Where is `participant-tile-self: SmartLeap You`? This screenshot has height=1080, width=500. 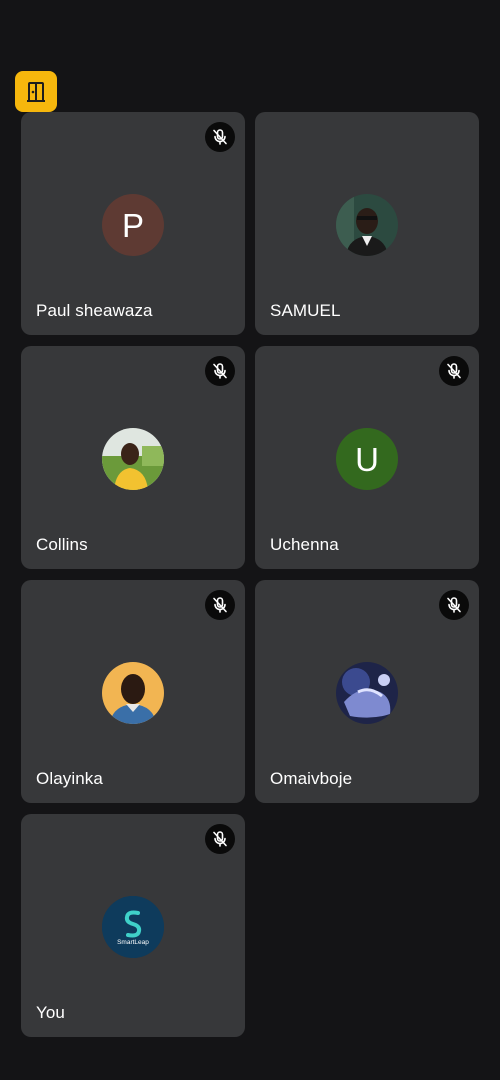 participant-tile-self: SmartLeap You is located at coordinates (133, 925).